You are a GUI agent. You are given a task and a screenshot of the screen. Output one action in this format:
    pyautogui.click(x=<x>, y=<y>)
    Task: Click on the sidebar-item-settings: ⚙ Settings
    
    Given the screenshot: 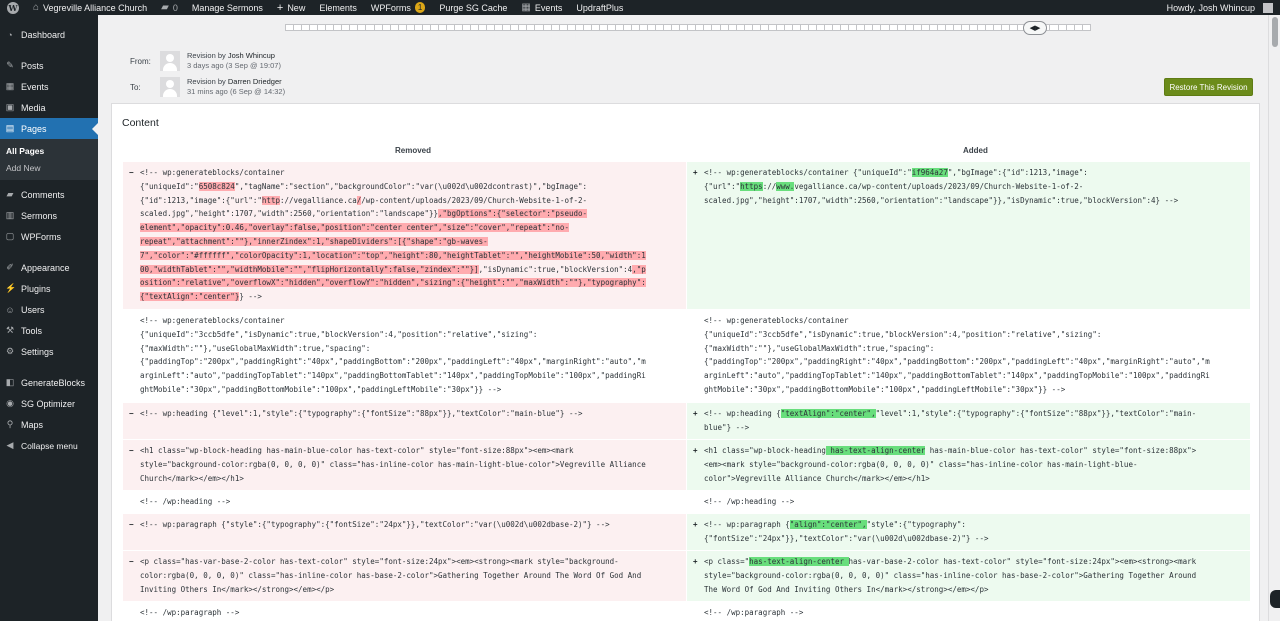 What is the action you would take?
    pyautogui.click(x=49, y=351)
    